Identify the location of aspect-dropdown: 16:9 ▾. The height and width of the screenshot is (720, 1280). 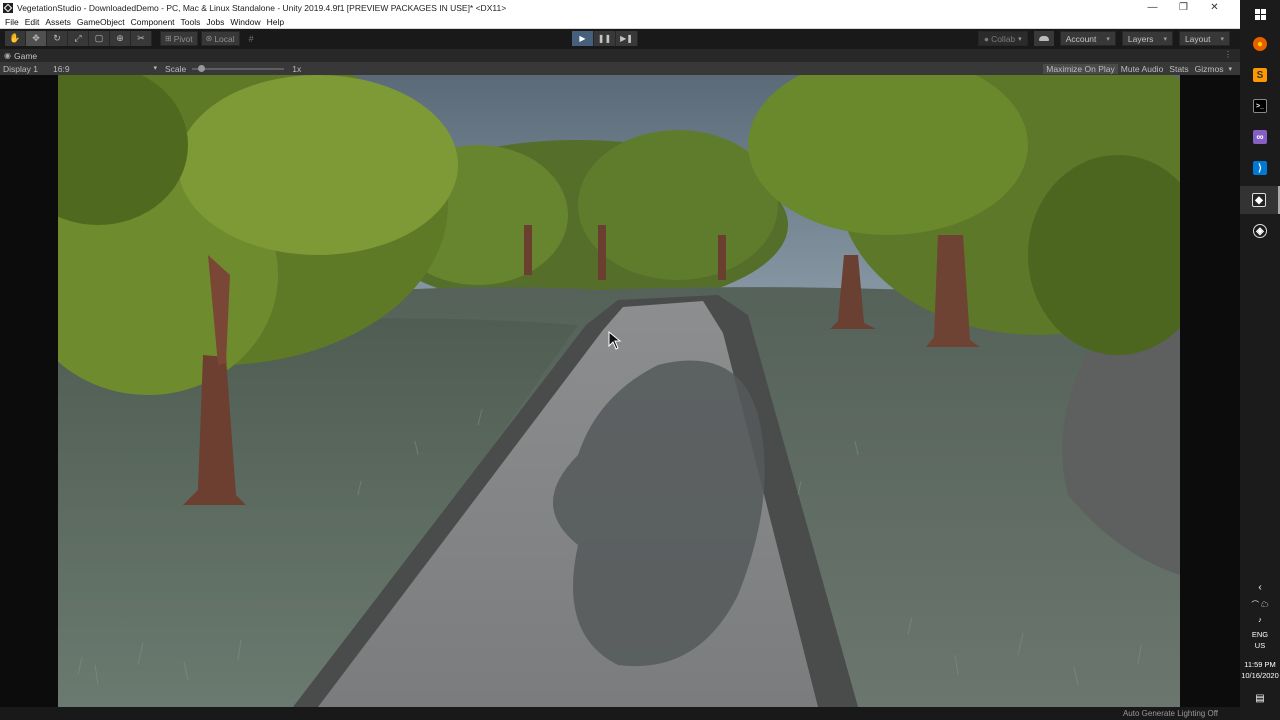
(105, 69).